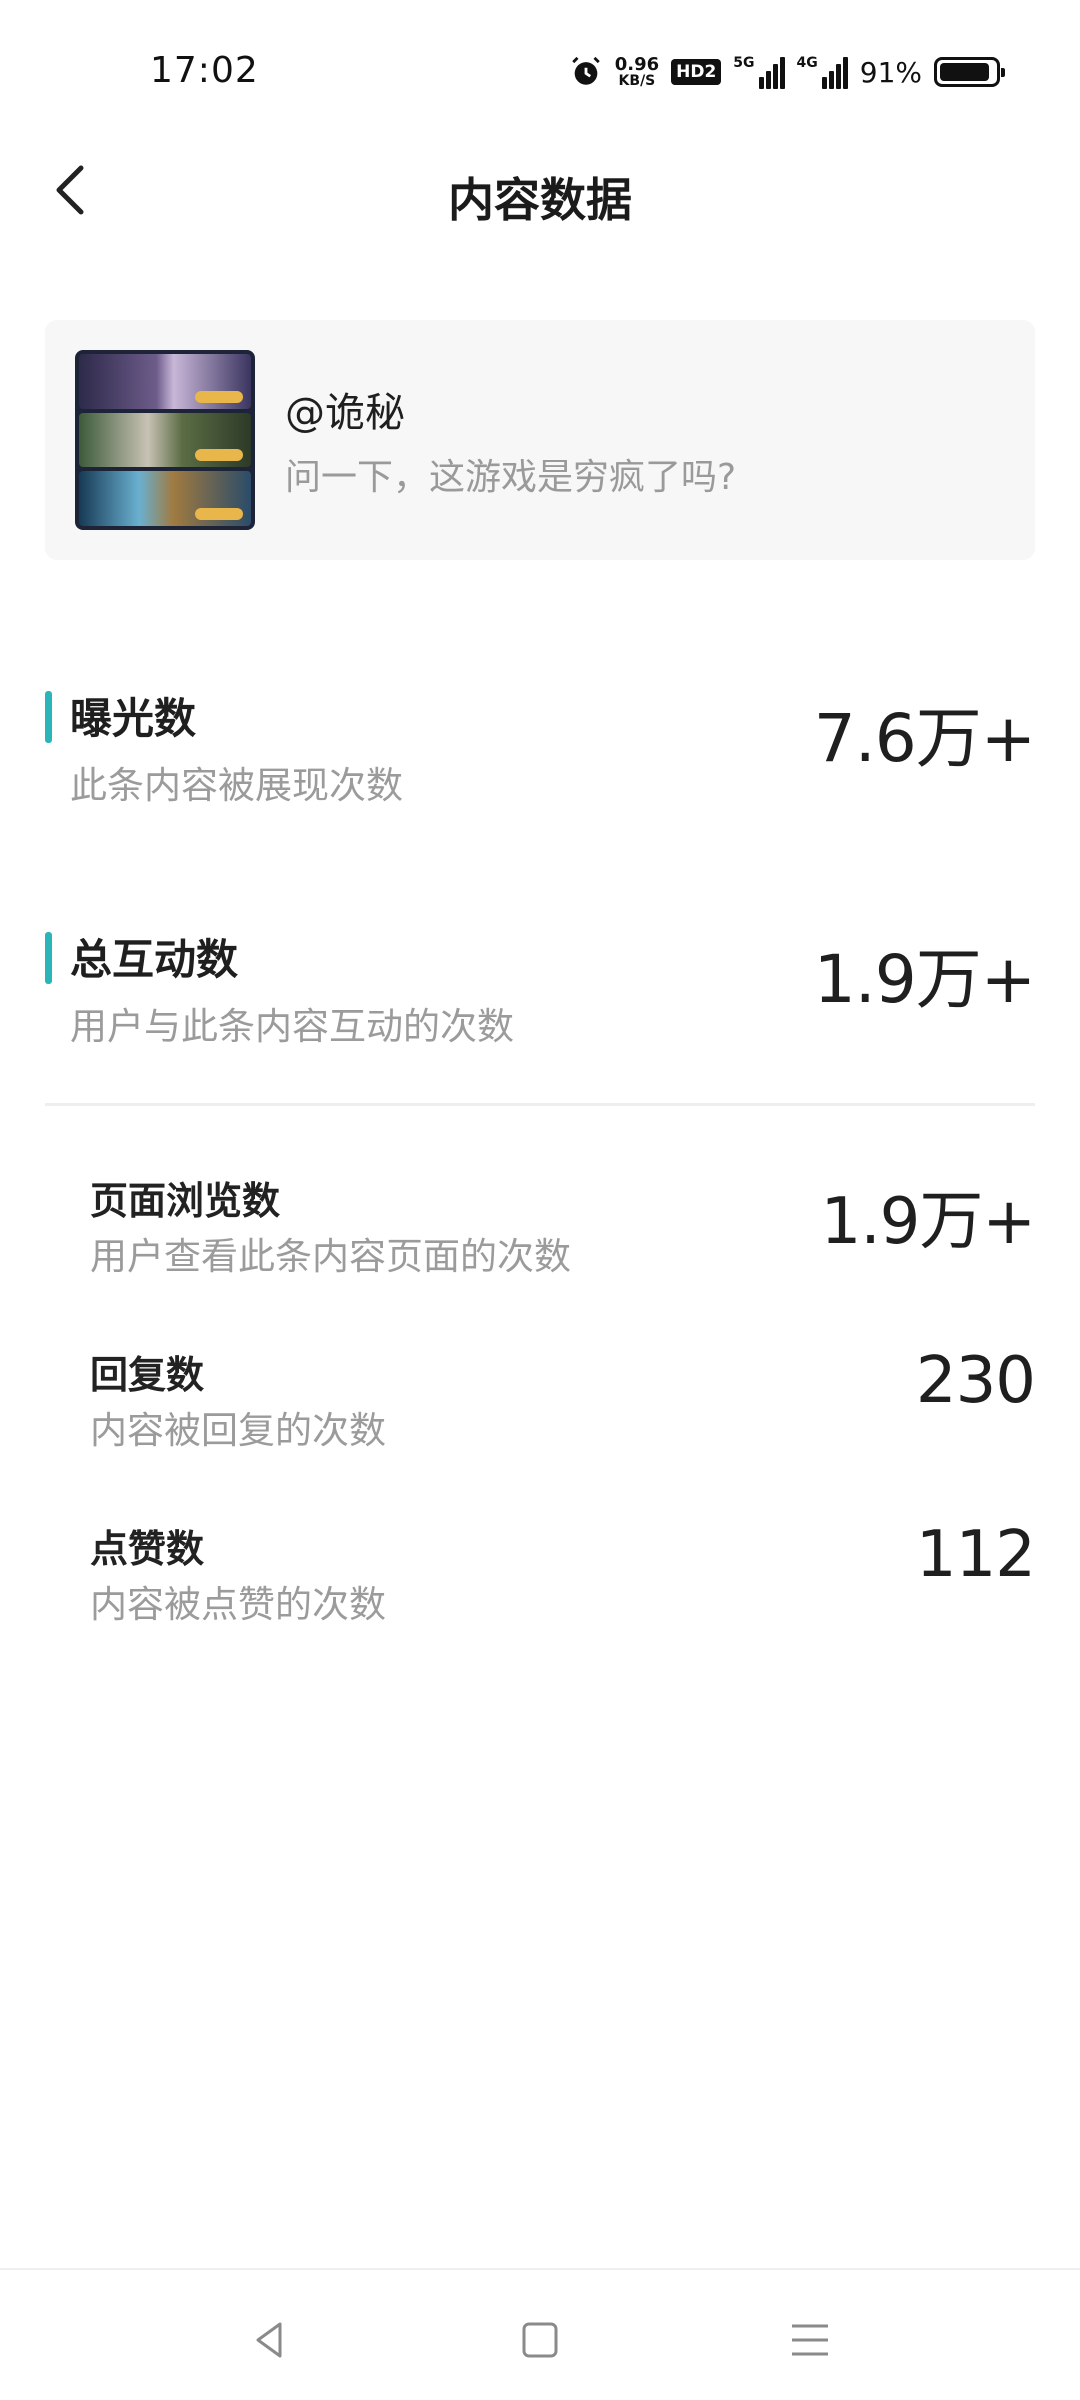 The image size is (1080, 2400). What do you see at coordinates (563, 1583) in the screenshot?
I see `metric-likes: 点赞数 内容被点赞的次数 112` at bounding box center [563, 1583].